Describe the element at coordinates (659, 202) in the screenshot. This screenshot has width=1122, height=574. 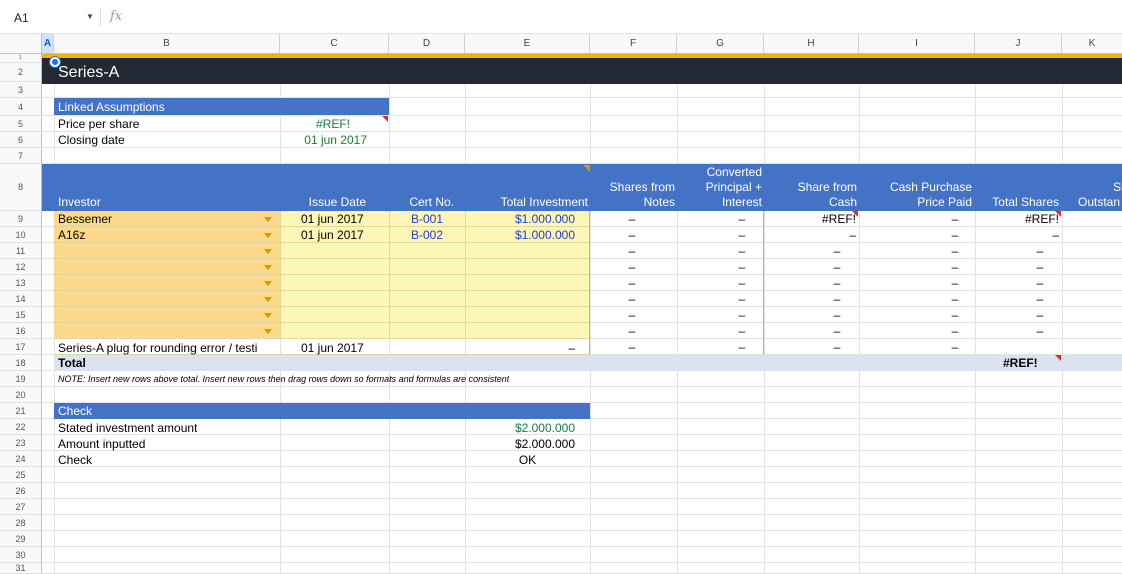
I see `header-shares-from-notes-2: Notes` at that location.